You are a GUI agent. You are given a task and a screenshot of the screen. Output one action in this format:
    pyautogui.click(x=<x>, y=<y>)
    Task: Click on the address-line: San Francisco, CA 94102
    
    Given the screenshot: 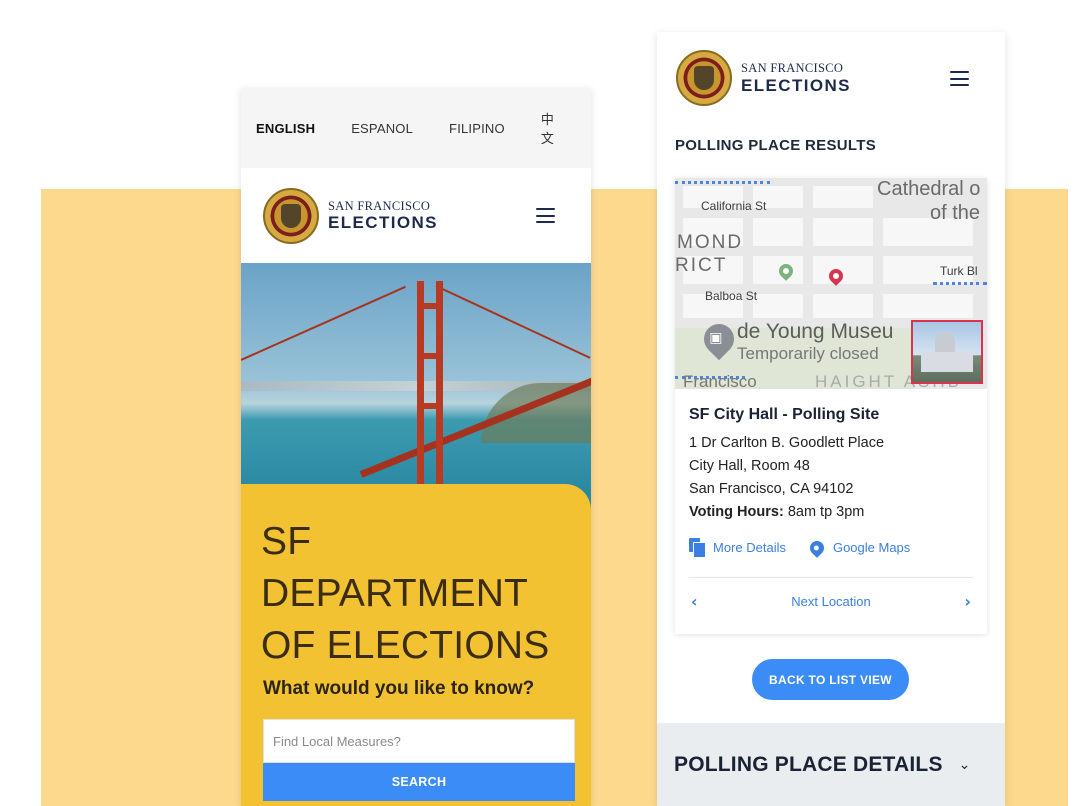 What is the action you would take?
    pyautogui.click(x=771, y=489)
    